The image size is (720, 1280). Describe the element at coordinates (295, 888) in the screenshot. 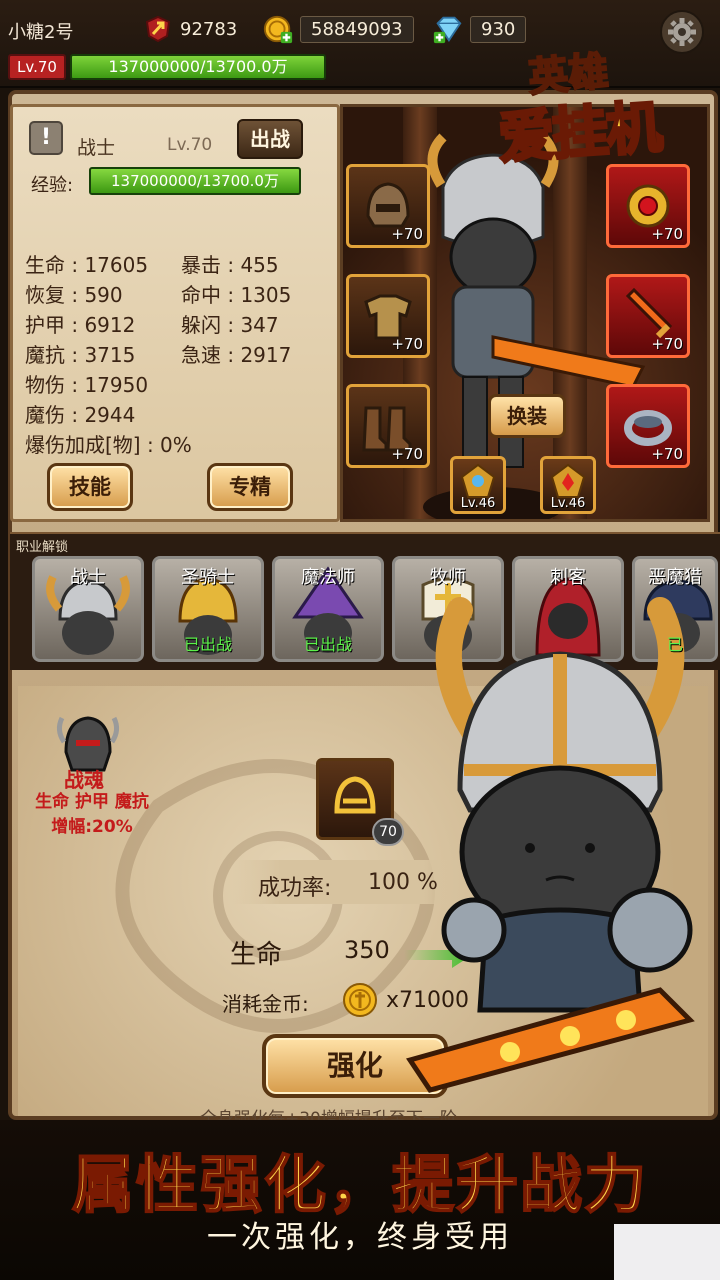

I see `success-rate-label: 成功率:` at that location.